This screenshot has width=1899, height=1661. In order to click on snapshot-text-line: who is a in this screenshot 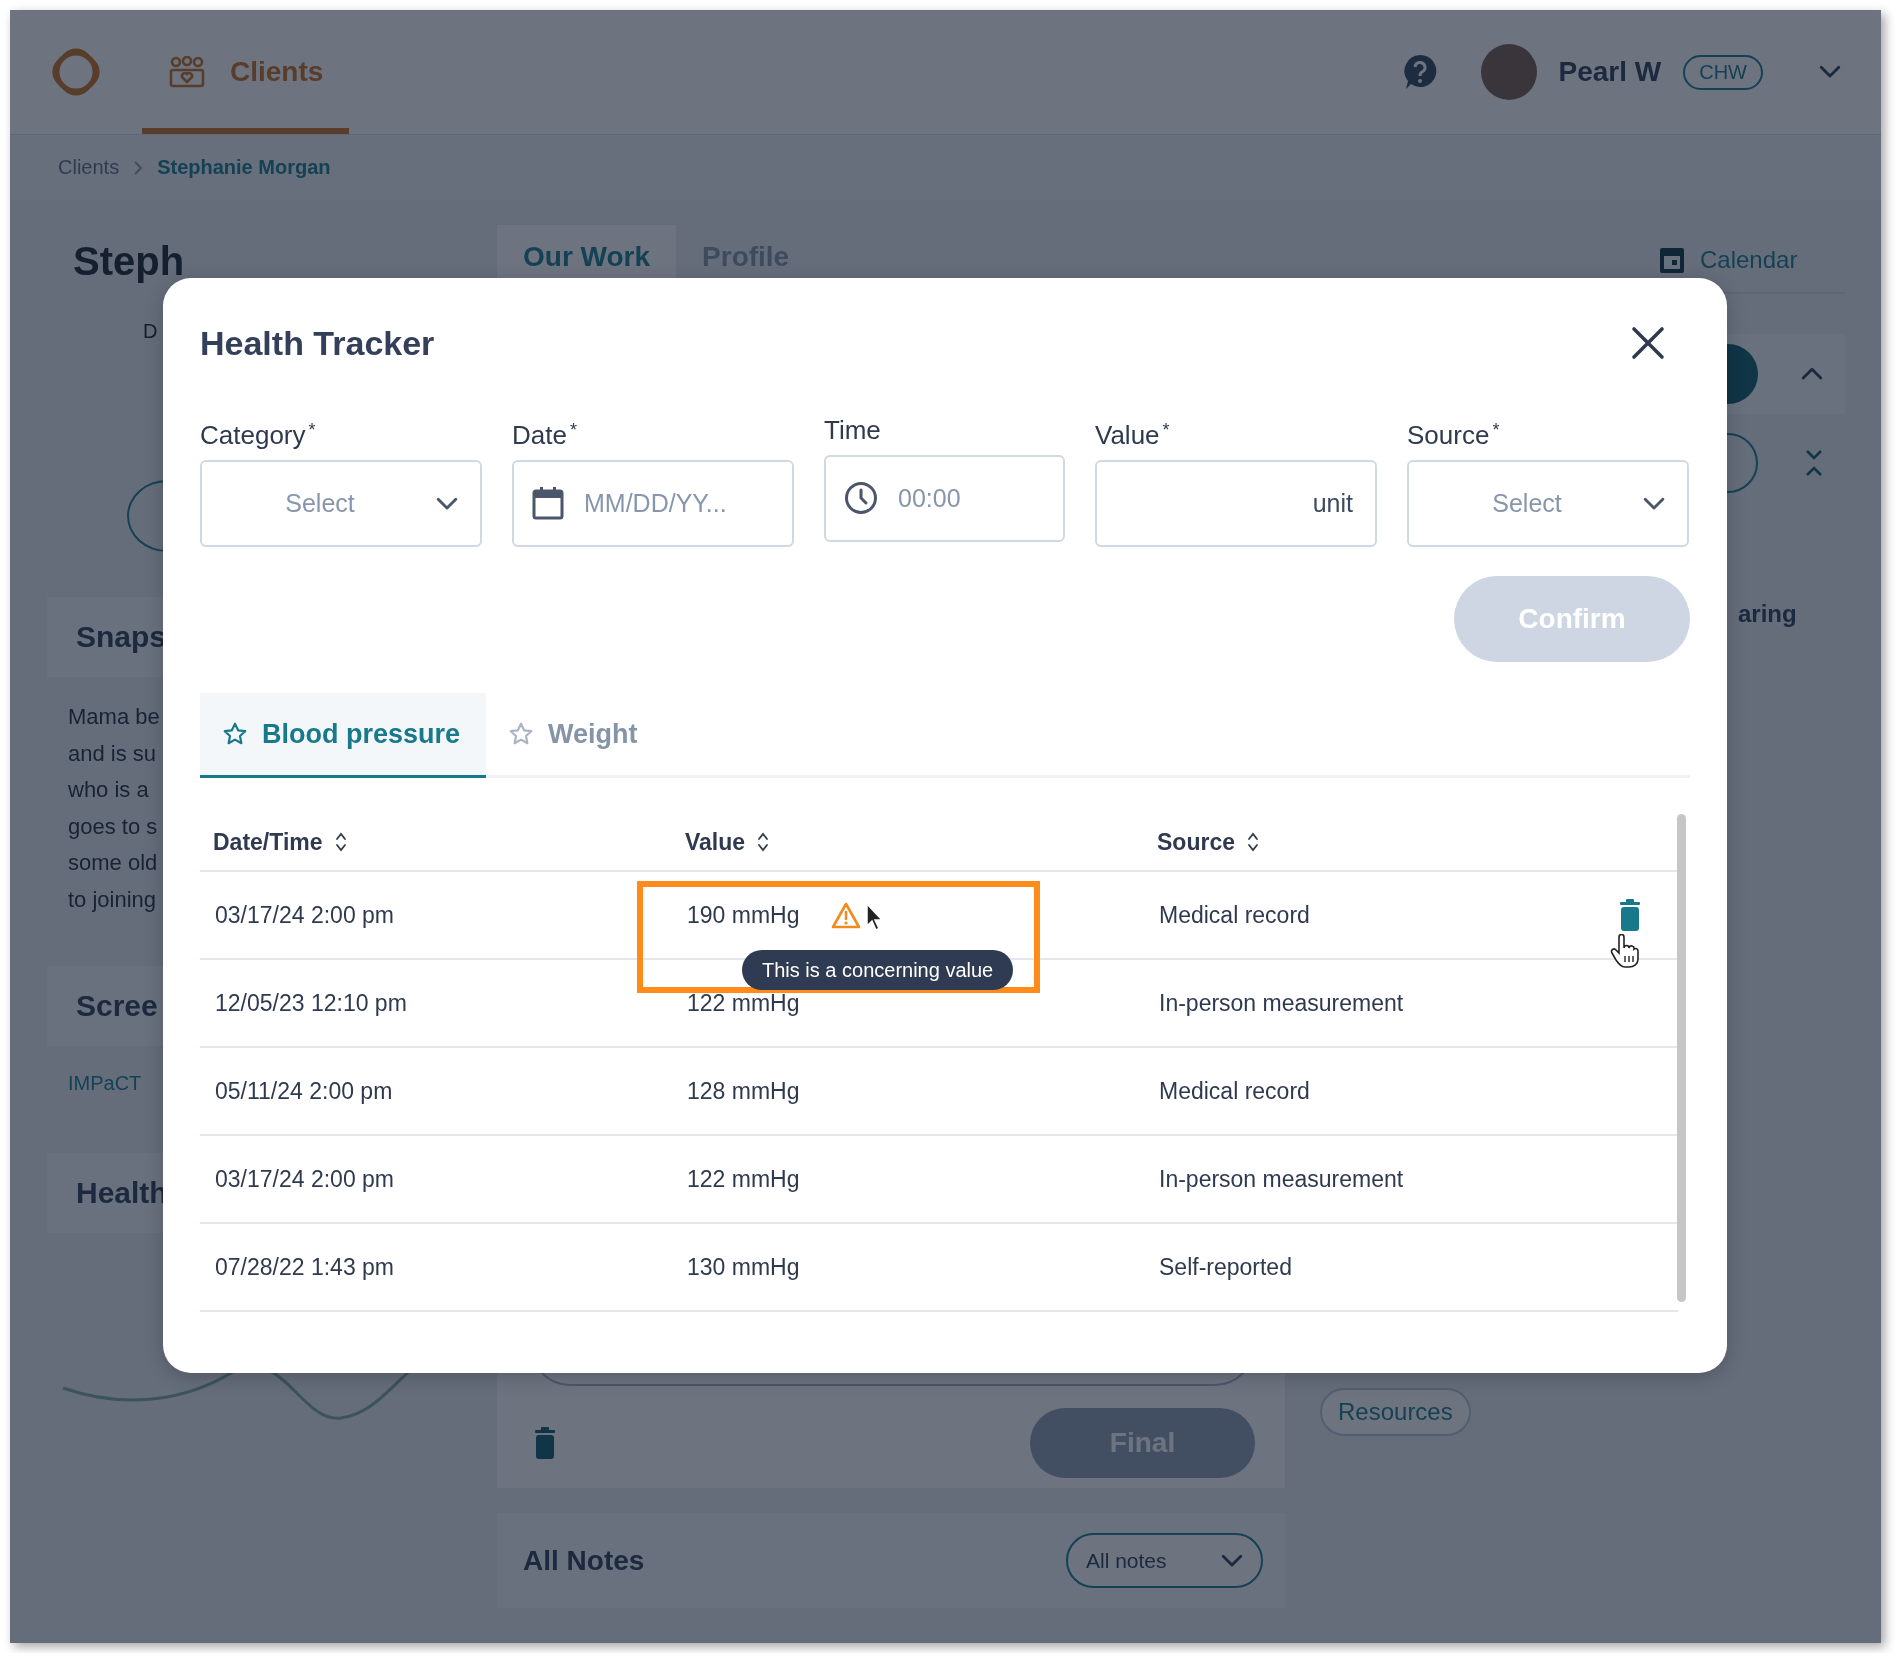, I will do `click(108, 790)`.